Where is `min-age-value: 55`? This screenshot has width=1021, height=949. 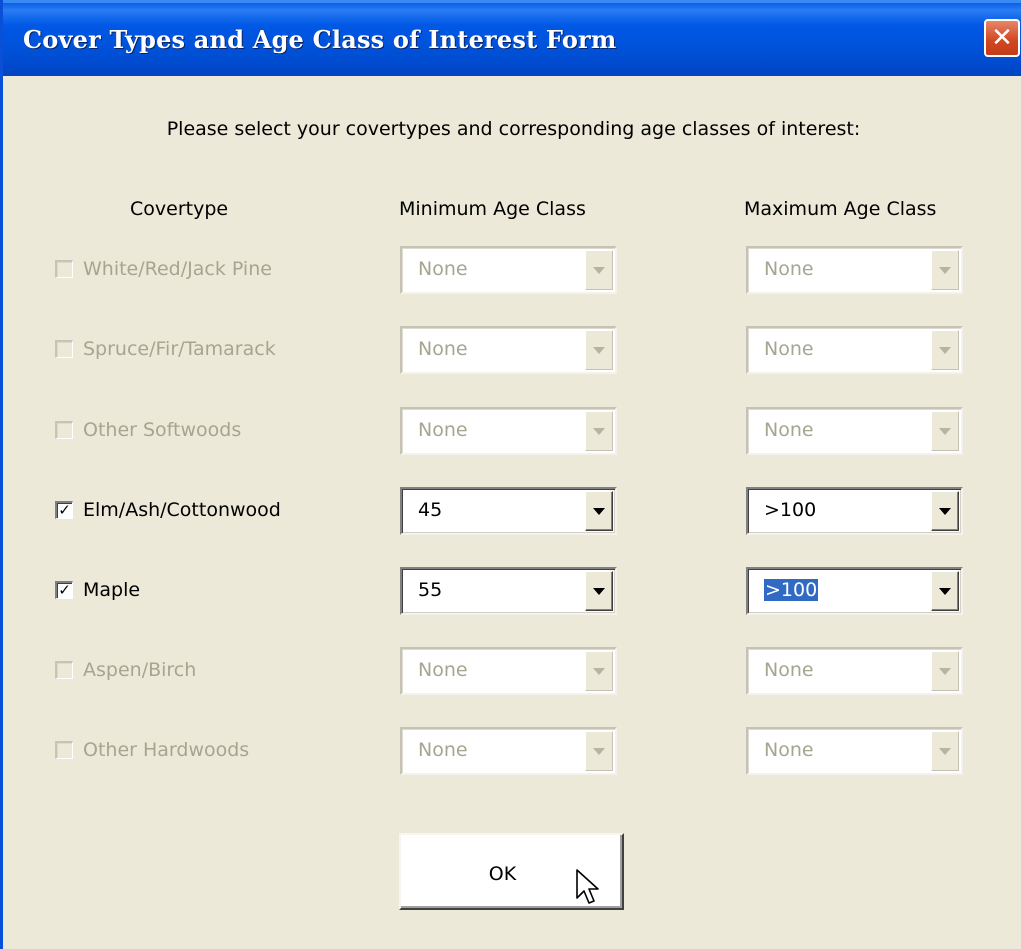
min-age-value: 55 is located at coordinates (430, 590).